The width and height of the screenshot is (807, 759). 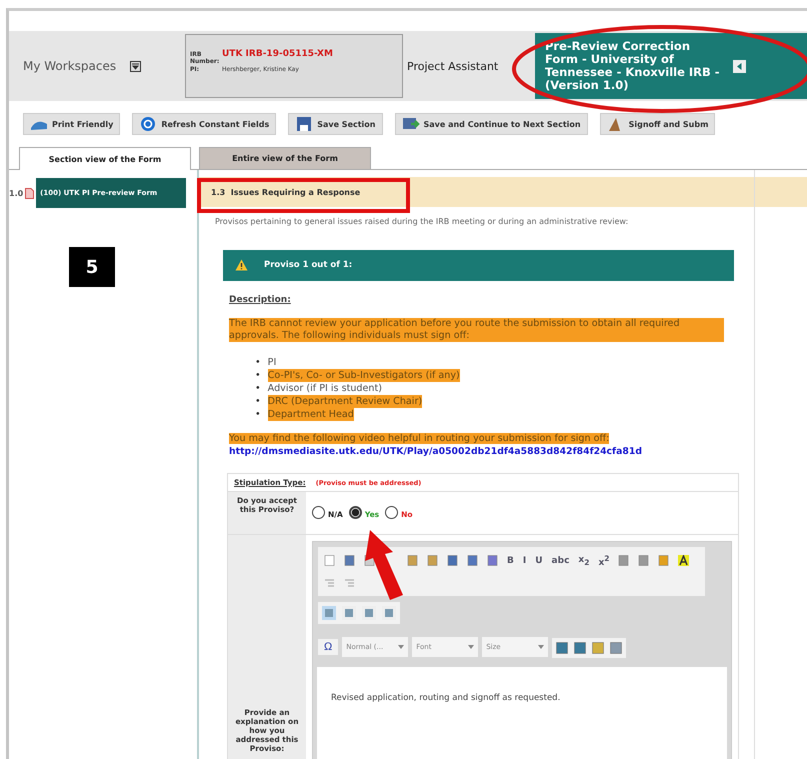 I want to click on format-button: U, so click(x=539, y=561).